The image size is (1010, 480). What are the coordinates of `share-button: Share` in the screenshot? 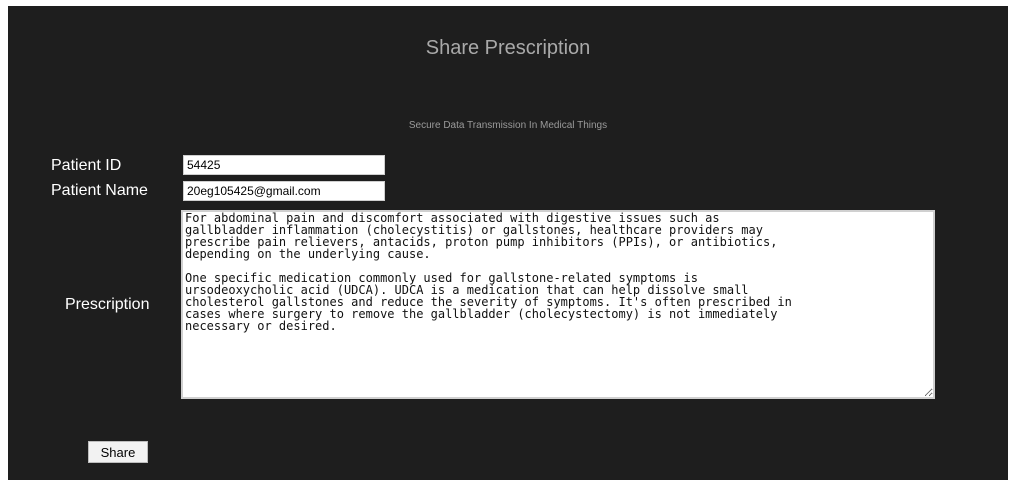 It's located at (118, 452).